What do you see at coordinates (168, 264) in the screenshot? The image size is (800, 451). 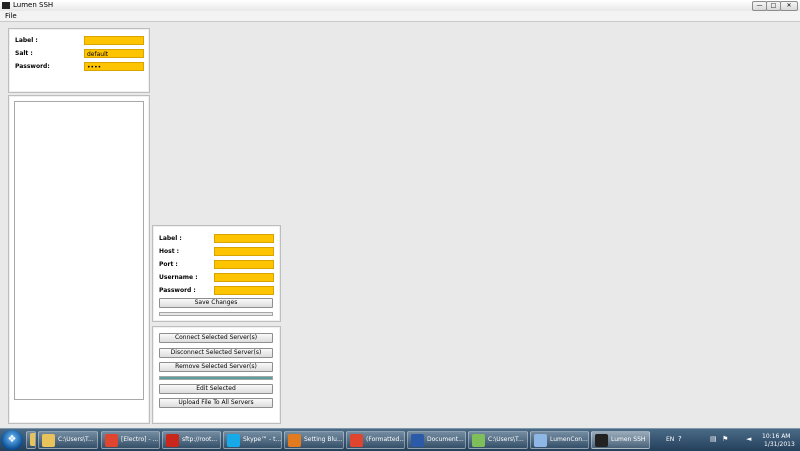 I see `server-port-label: Port :` at bounding box center [168, 264].